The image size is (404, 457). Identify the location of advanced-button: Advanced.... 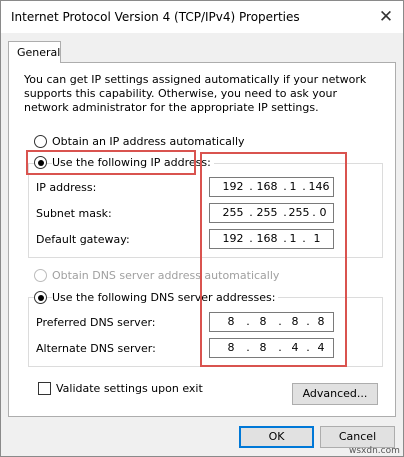
(335, 394).